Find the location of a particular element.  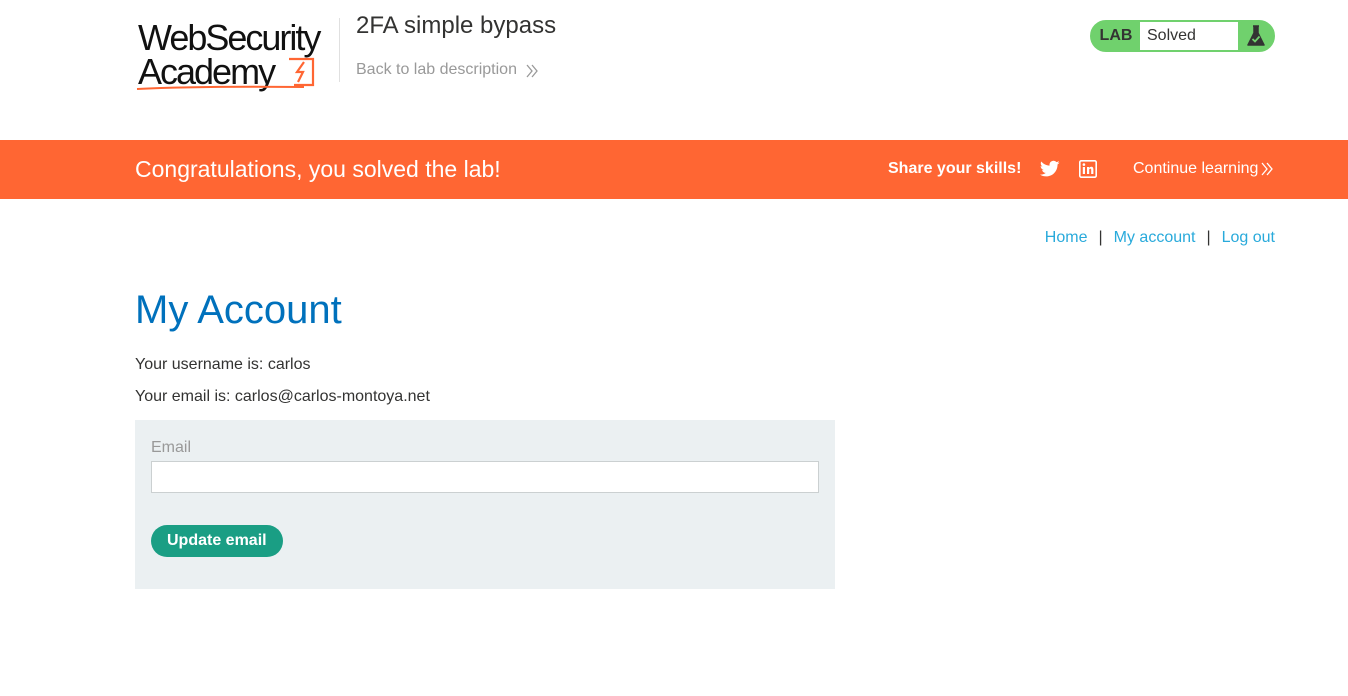

continue-learning-link: Continue learning is located at coordinates (1203, 169).